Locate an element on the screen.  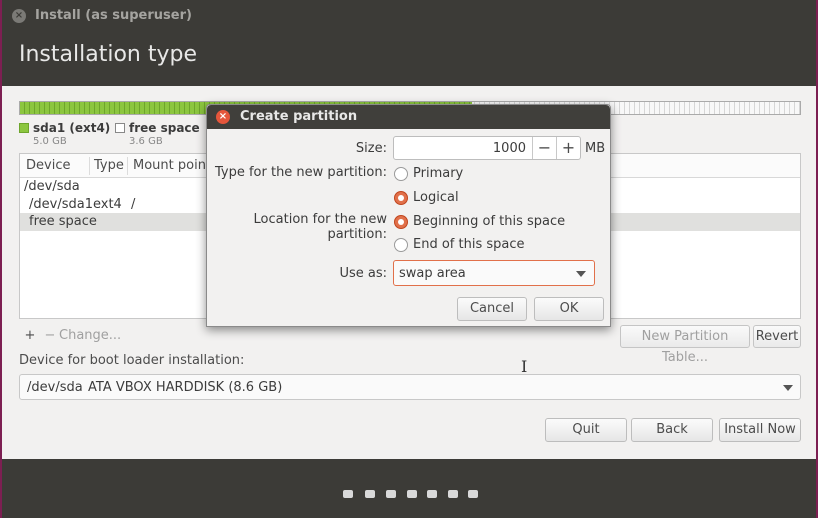
use-as-select: swap area is located at coordinates (494, 273).